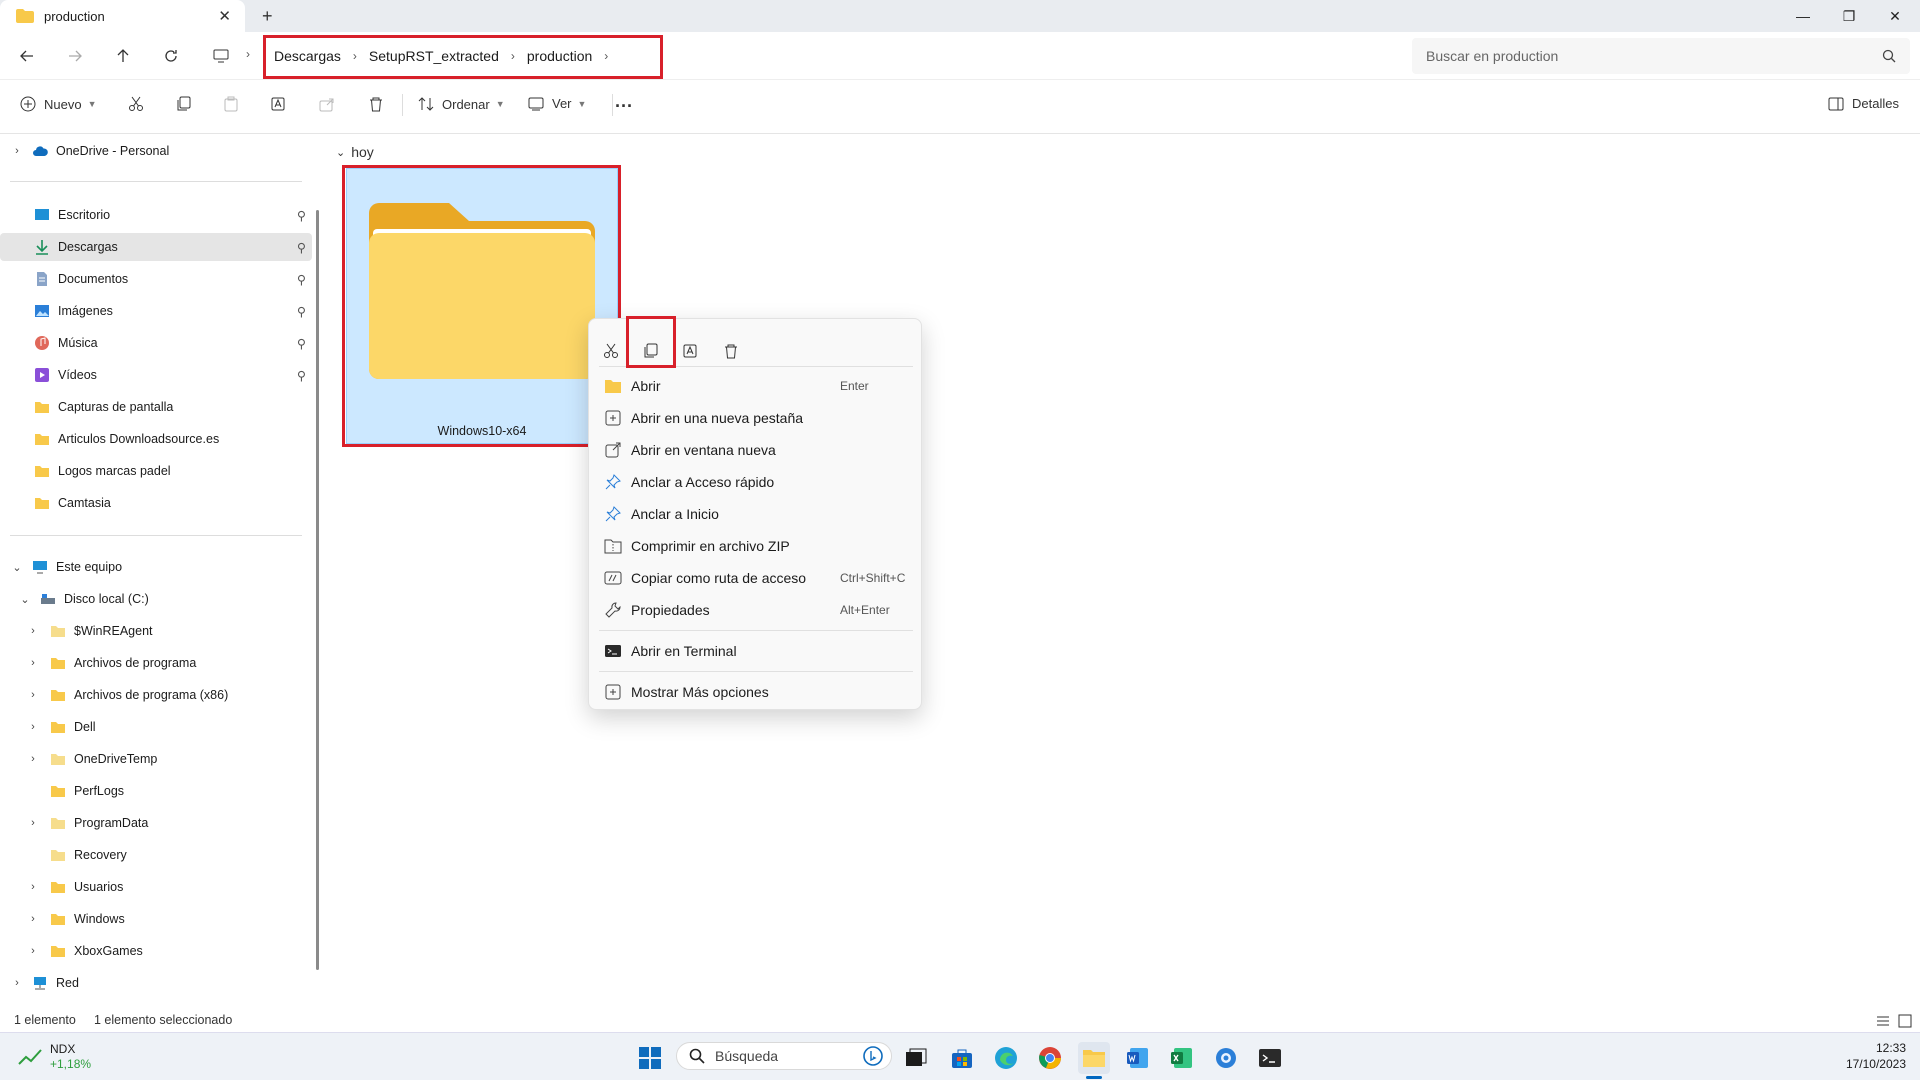  Describe the element at coordinates (156, 855) in the screenshot. I see `sidebar-folder-recovery: Recovery` at that location.